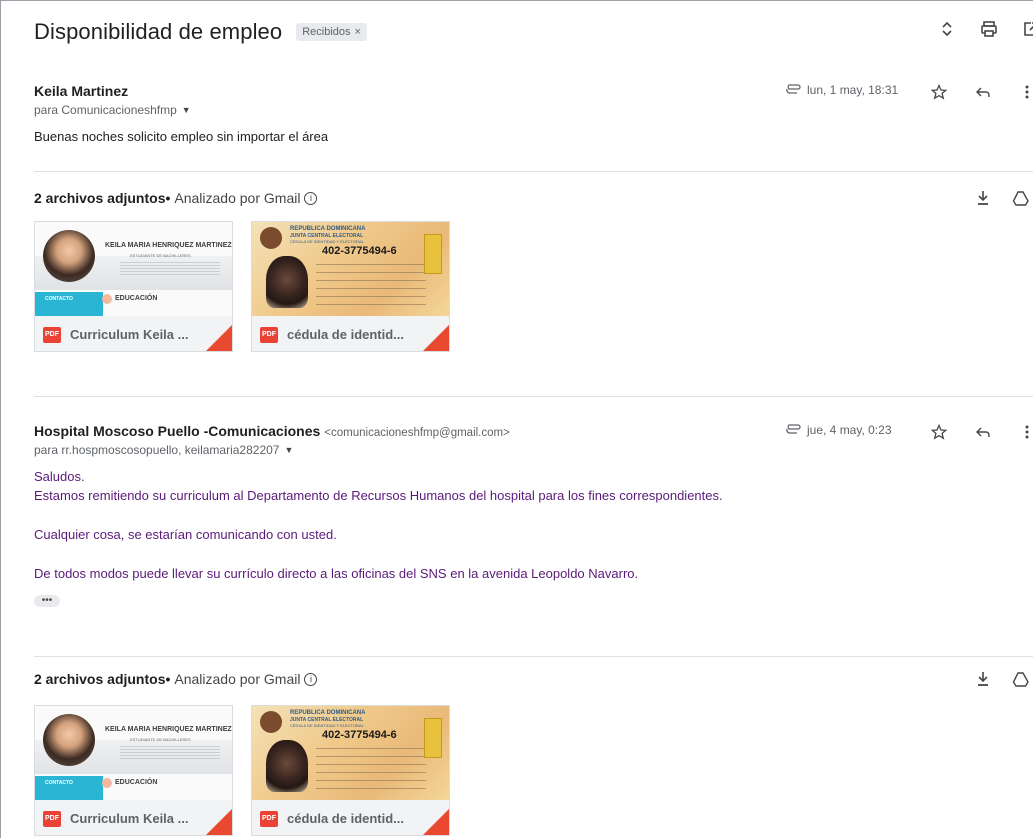  I want to click on message-divider, so click(533, 396).